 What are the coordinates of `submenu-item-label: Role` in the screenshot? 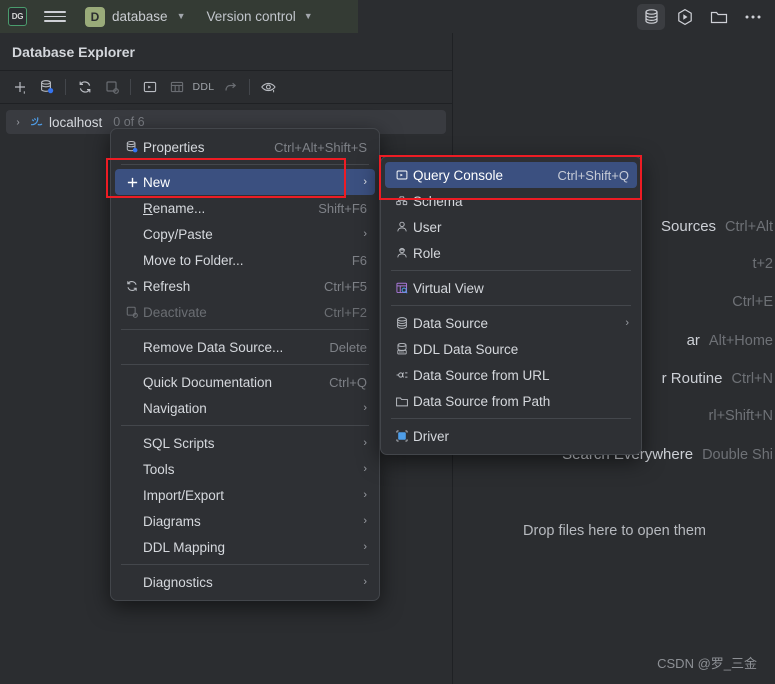 It's located at (427, 253).